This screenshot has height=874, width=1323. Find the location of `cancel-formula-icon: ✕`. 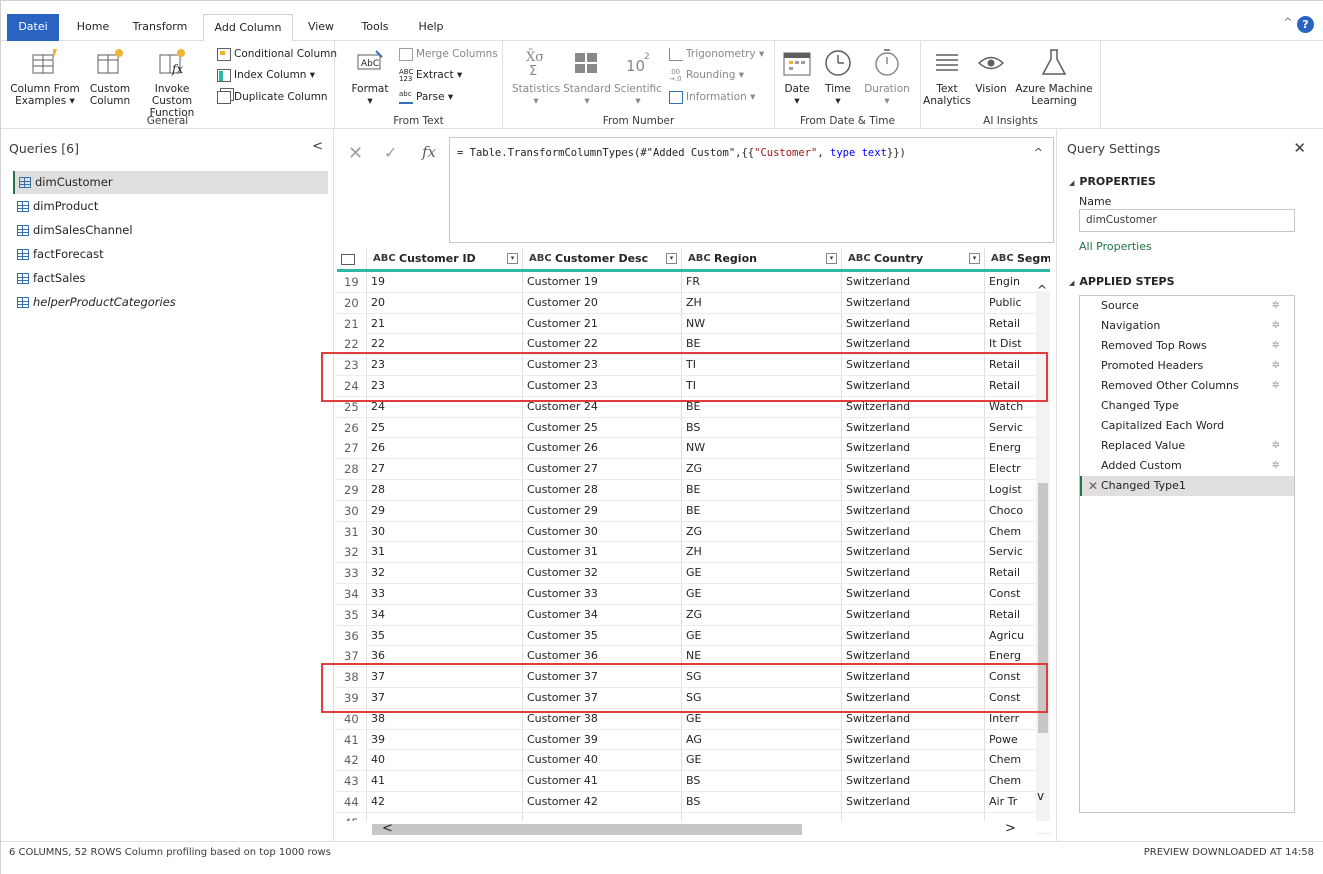

cancel-formula-icon: ✕ is located at coordinates (355, 153).